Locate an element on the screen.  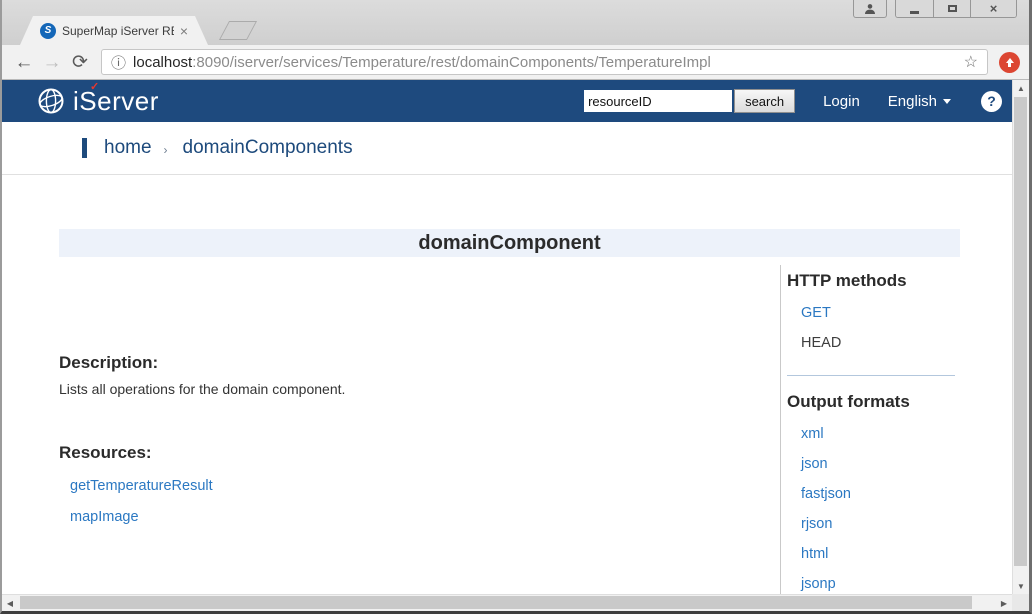
supermap-globe-icon is located at coordinates (51, 101).